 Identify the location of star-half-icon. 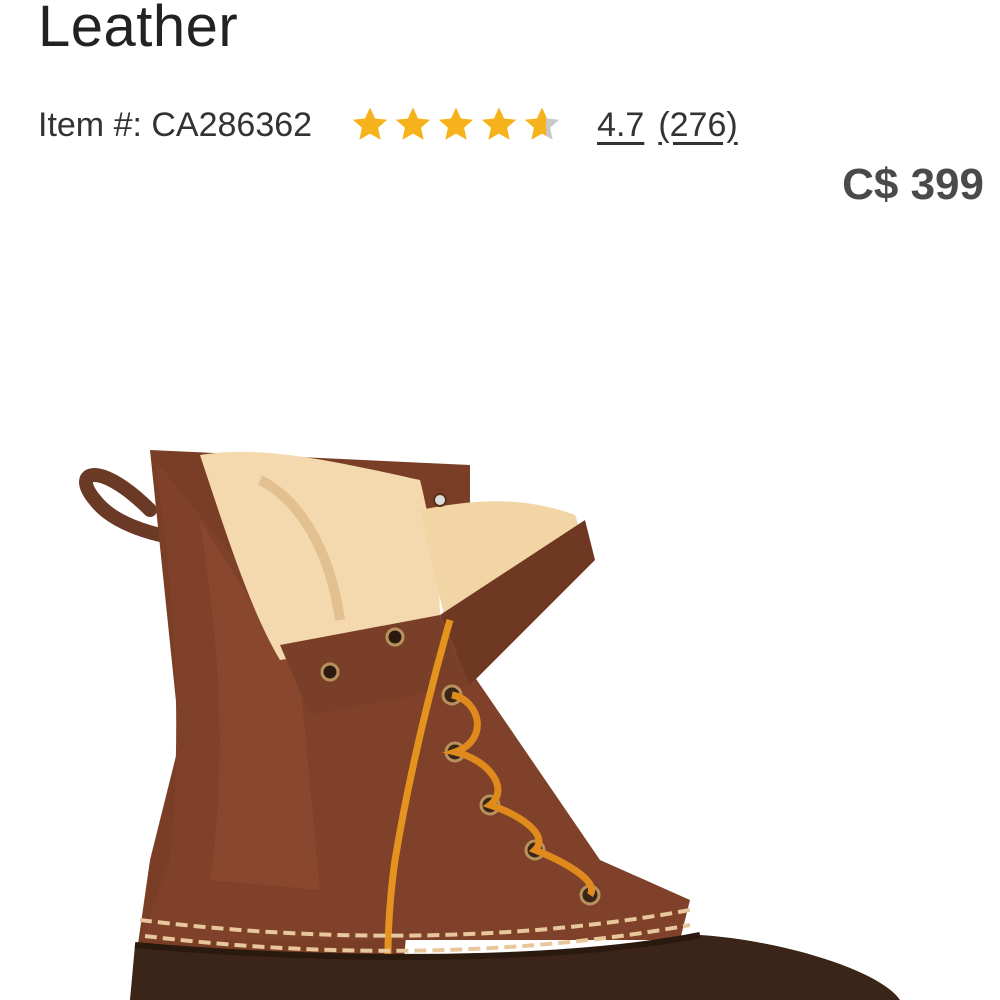
(542, 123).